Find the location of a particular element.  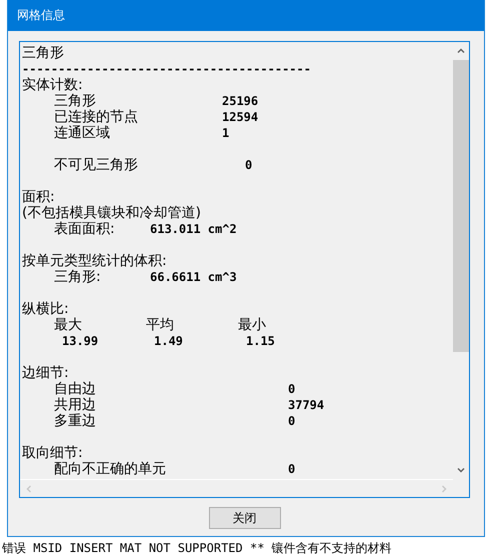

column-heading: 平均 is located at coordinates (160, 325).